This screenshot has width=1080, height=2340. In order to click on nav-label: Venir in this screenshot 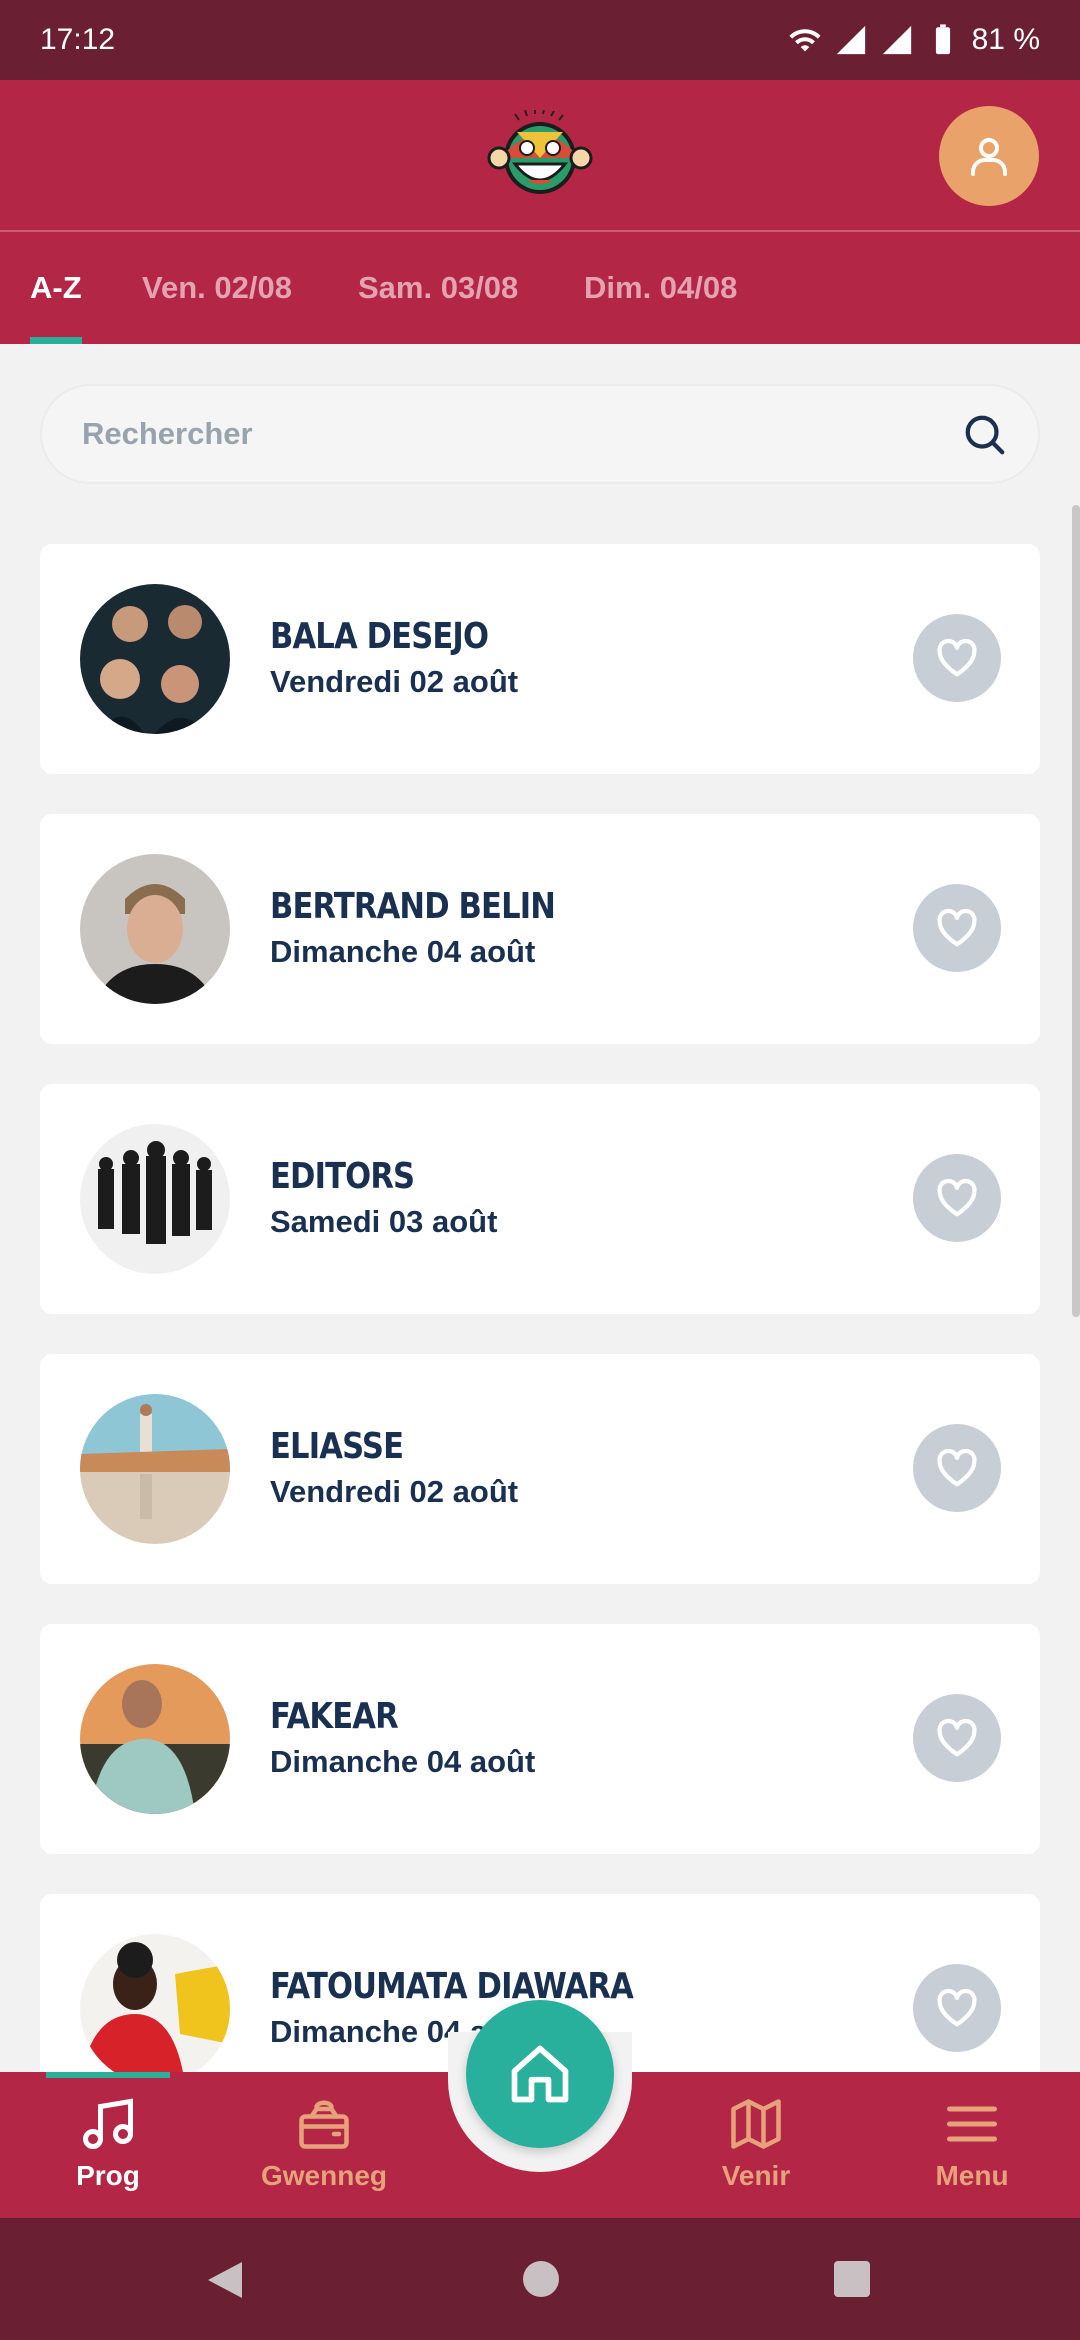, I will do `click(756, 2175)`.